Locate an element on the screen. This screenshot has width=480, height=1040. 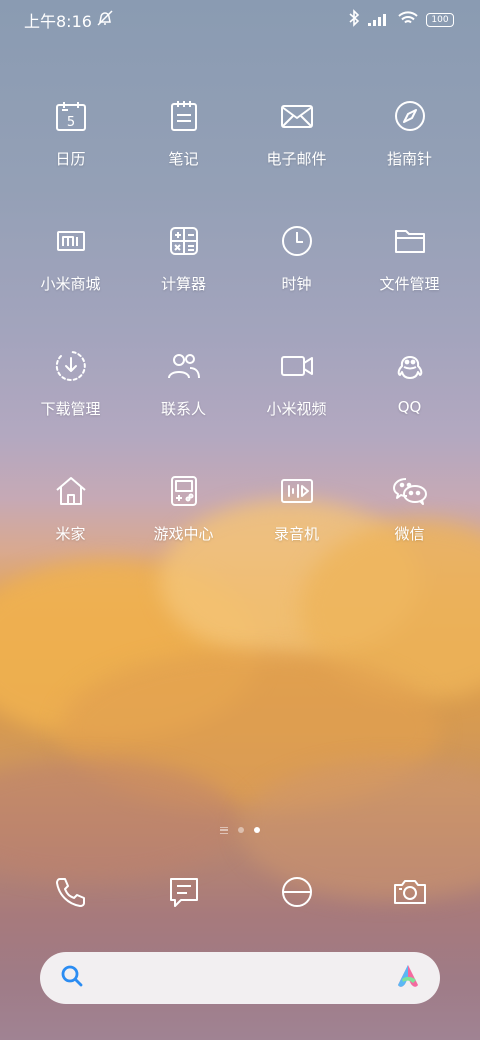
app-label: 指南针 is located at coordinates (409, 159).